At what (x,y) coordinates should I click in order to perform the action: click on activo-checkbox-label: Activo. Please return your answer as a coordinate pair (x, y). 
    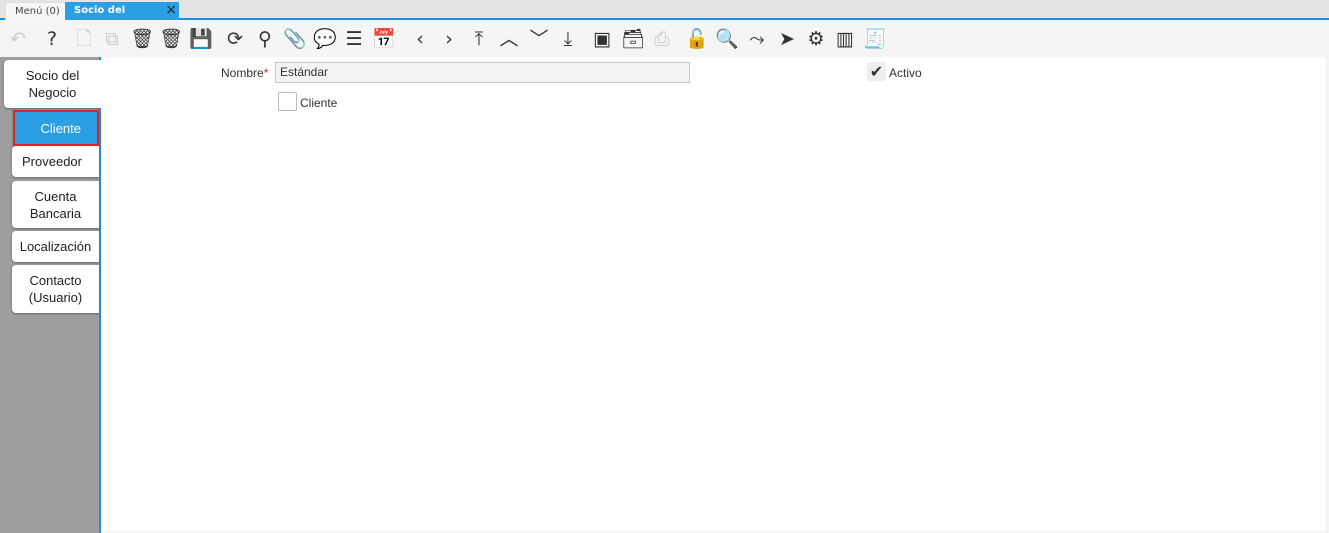
    Looking at the image, I should click on (905, 73).